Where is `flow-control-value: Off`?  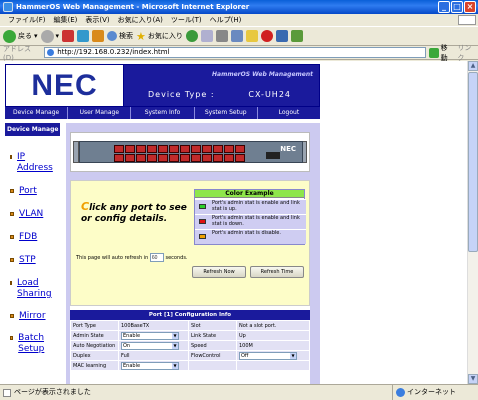 flow-control-value: Off is located at coordinates (245, 355).